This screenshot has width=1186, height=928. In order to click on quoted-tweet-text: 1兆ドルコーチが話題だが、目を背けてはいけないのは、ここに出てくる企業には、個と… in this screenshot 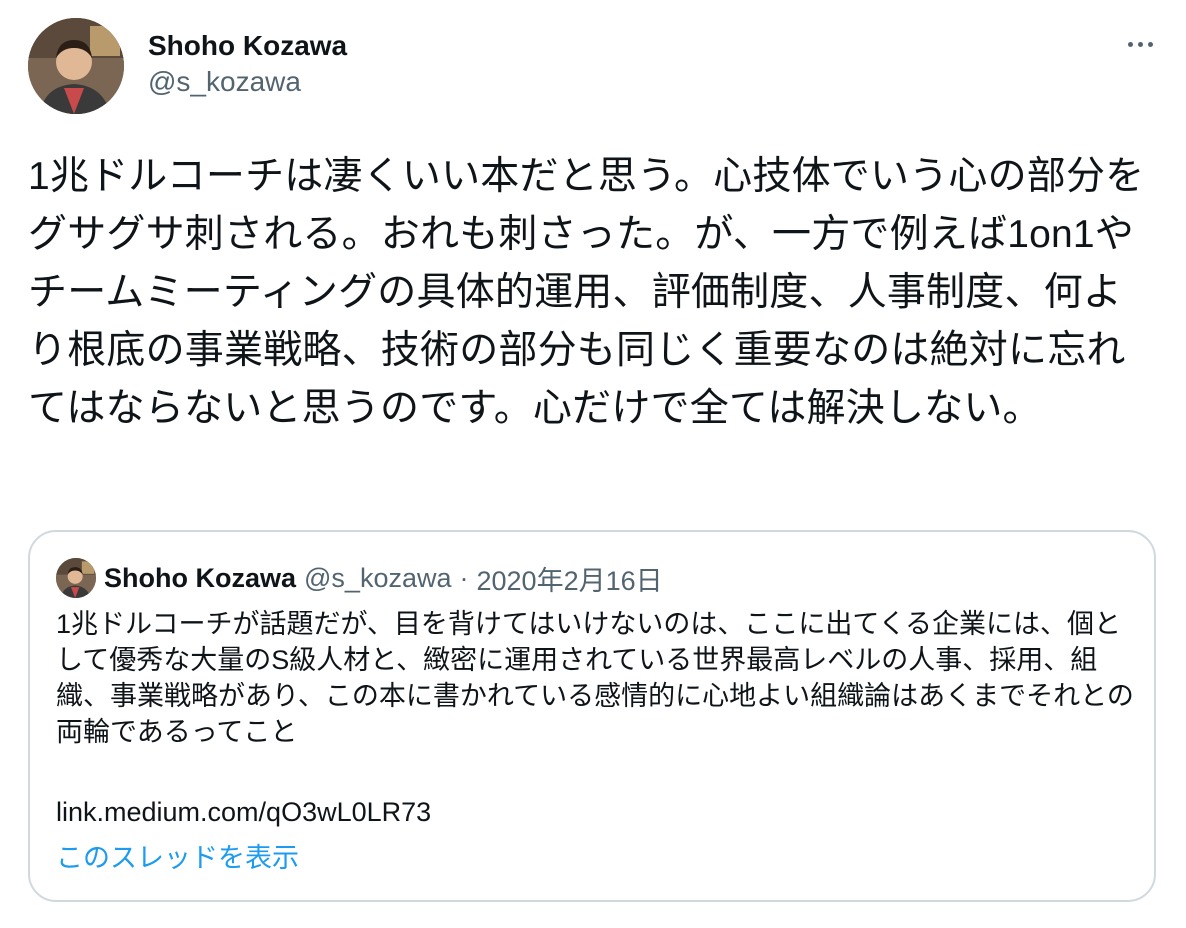, I will do `click(595, 678)`.